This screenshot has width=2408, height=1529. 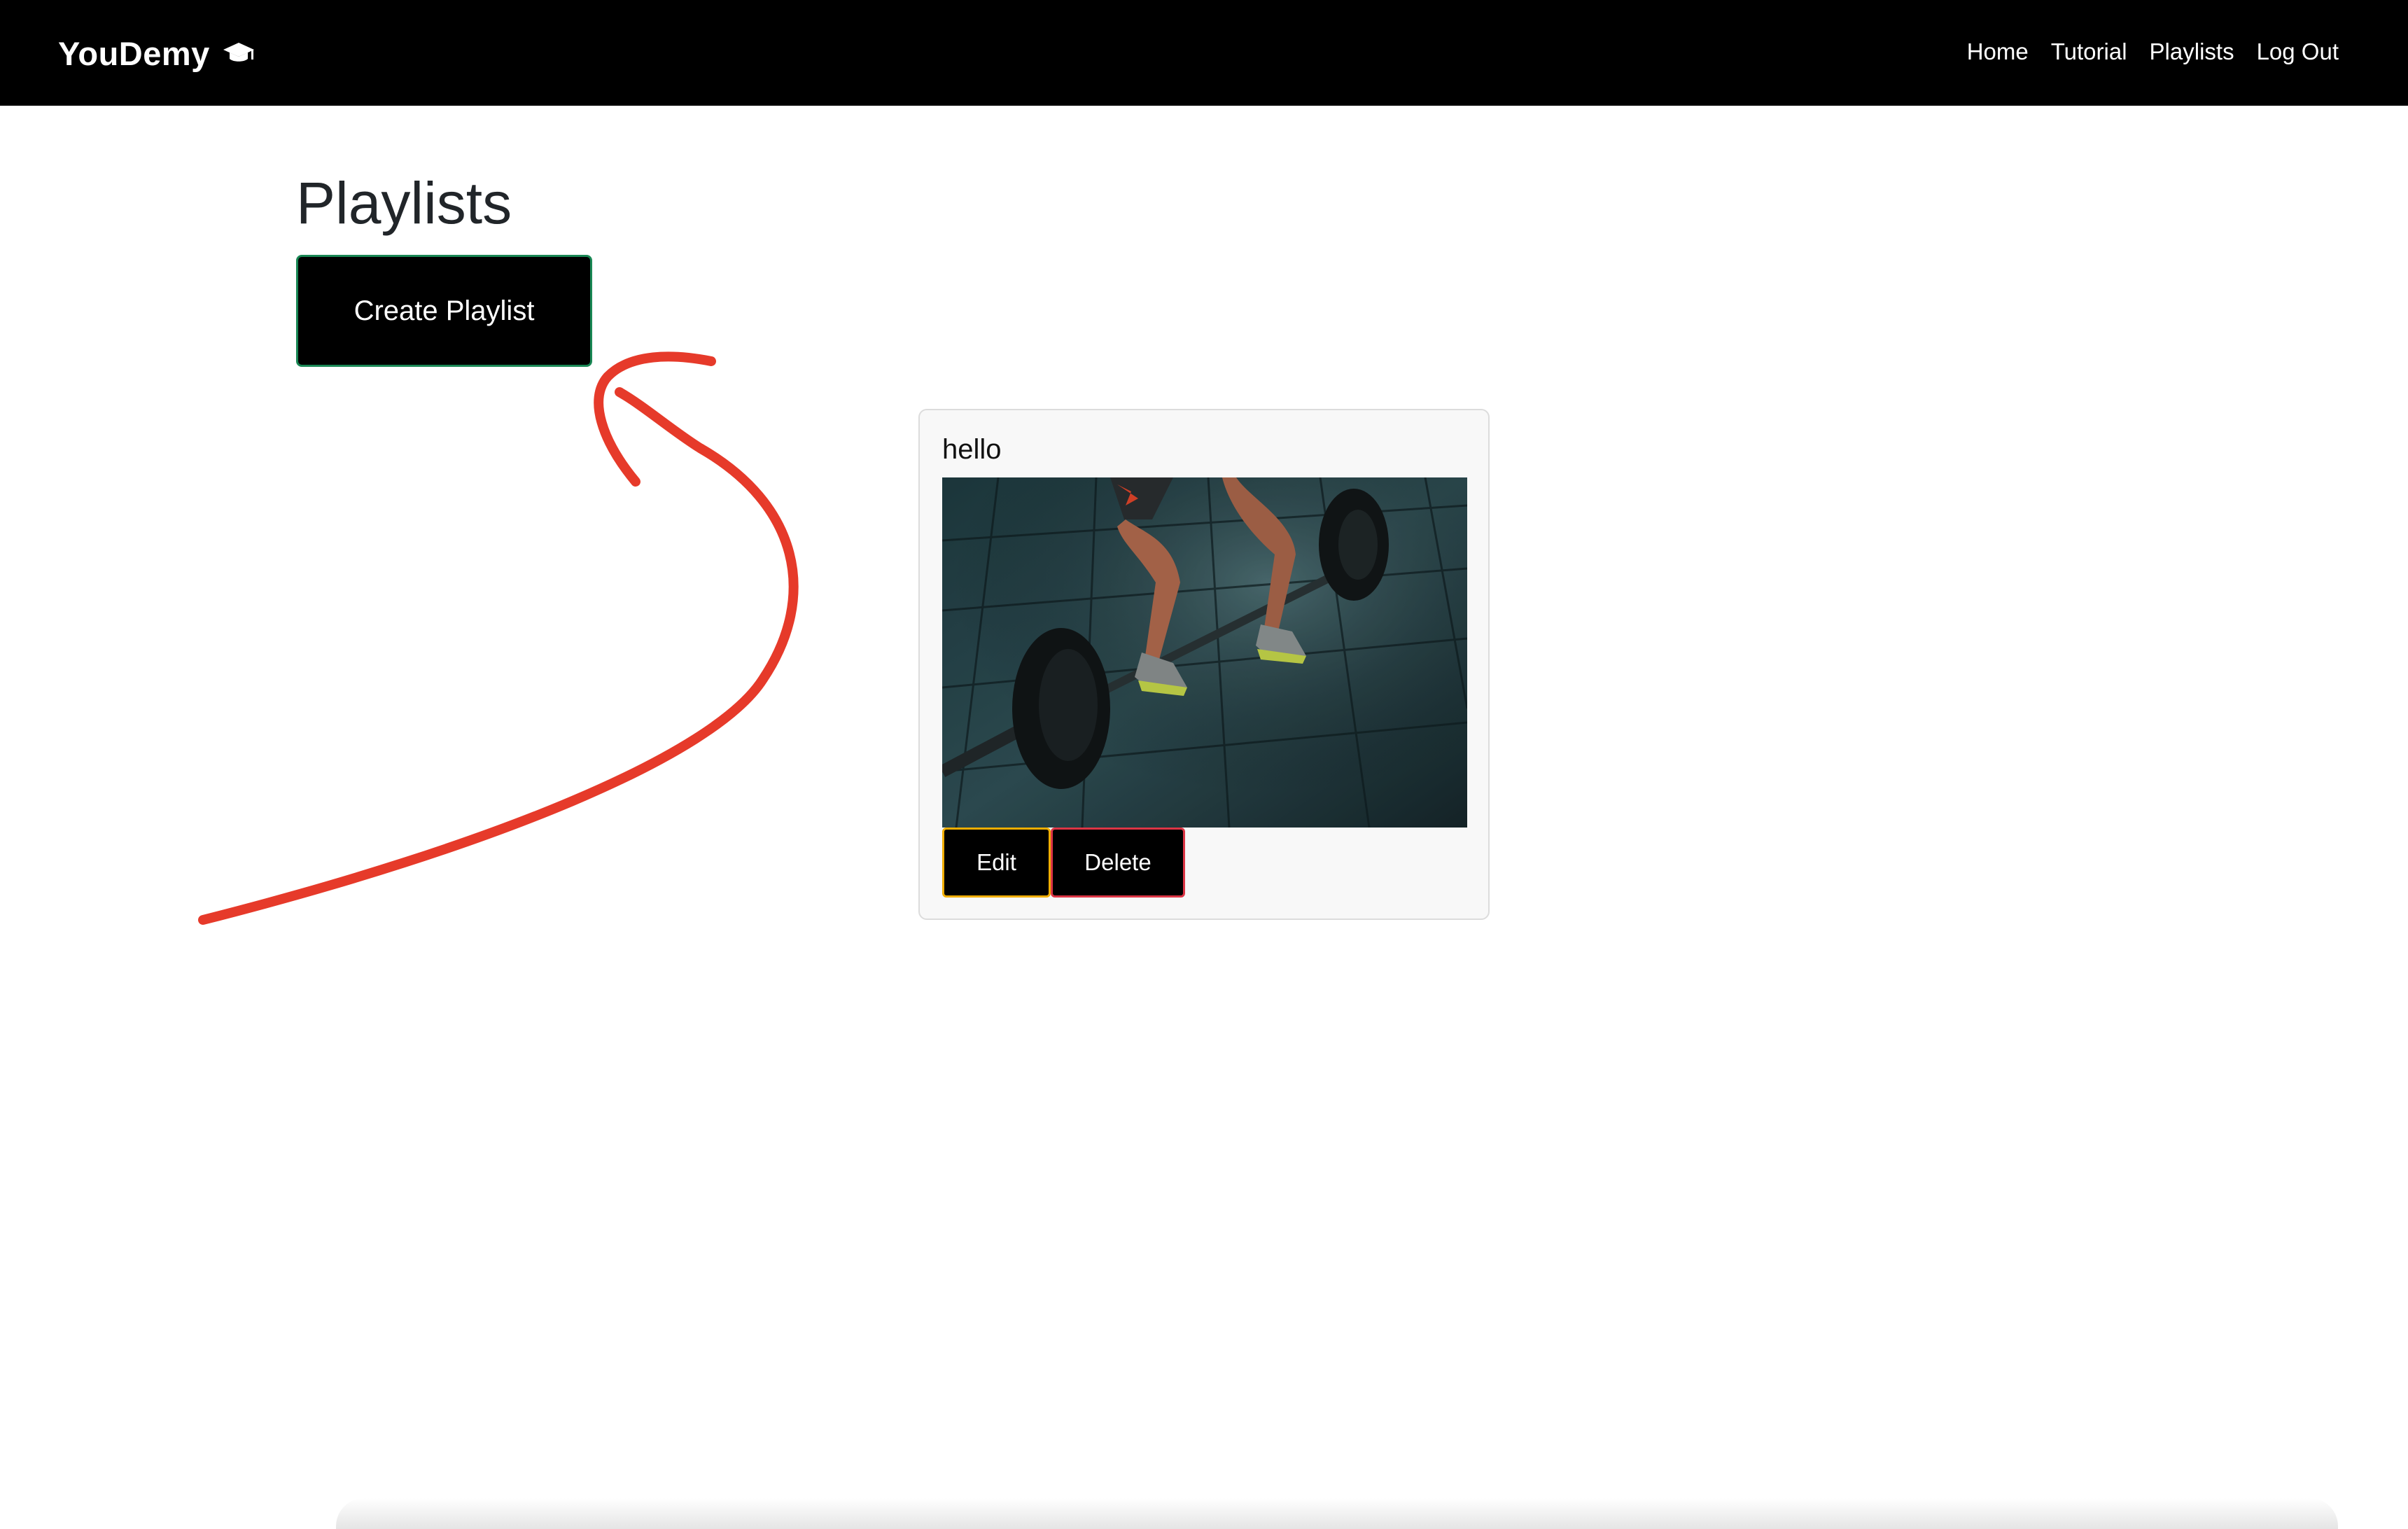 What do you see at coordinates (1204, 53) in the screenshot?
I see `navbar: YouDemy Home Tutorial Playlists Log Out` at bounding box center [1204, 53].